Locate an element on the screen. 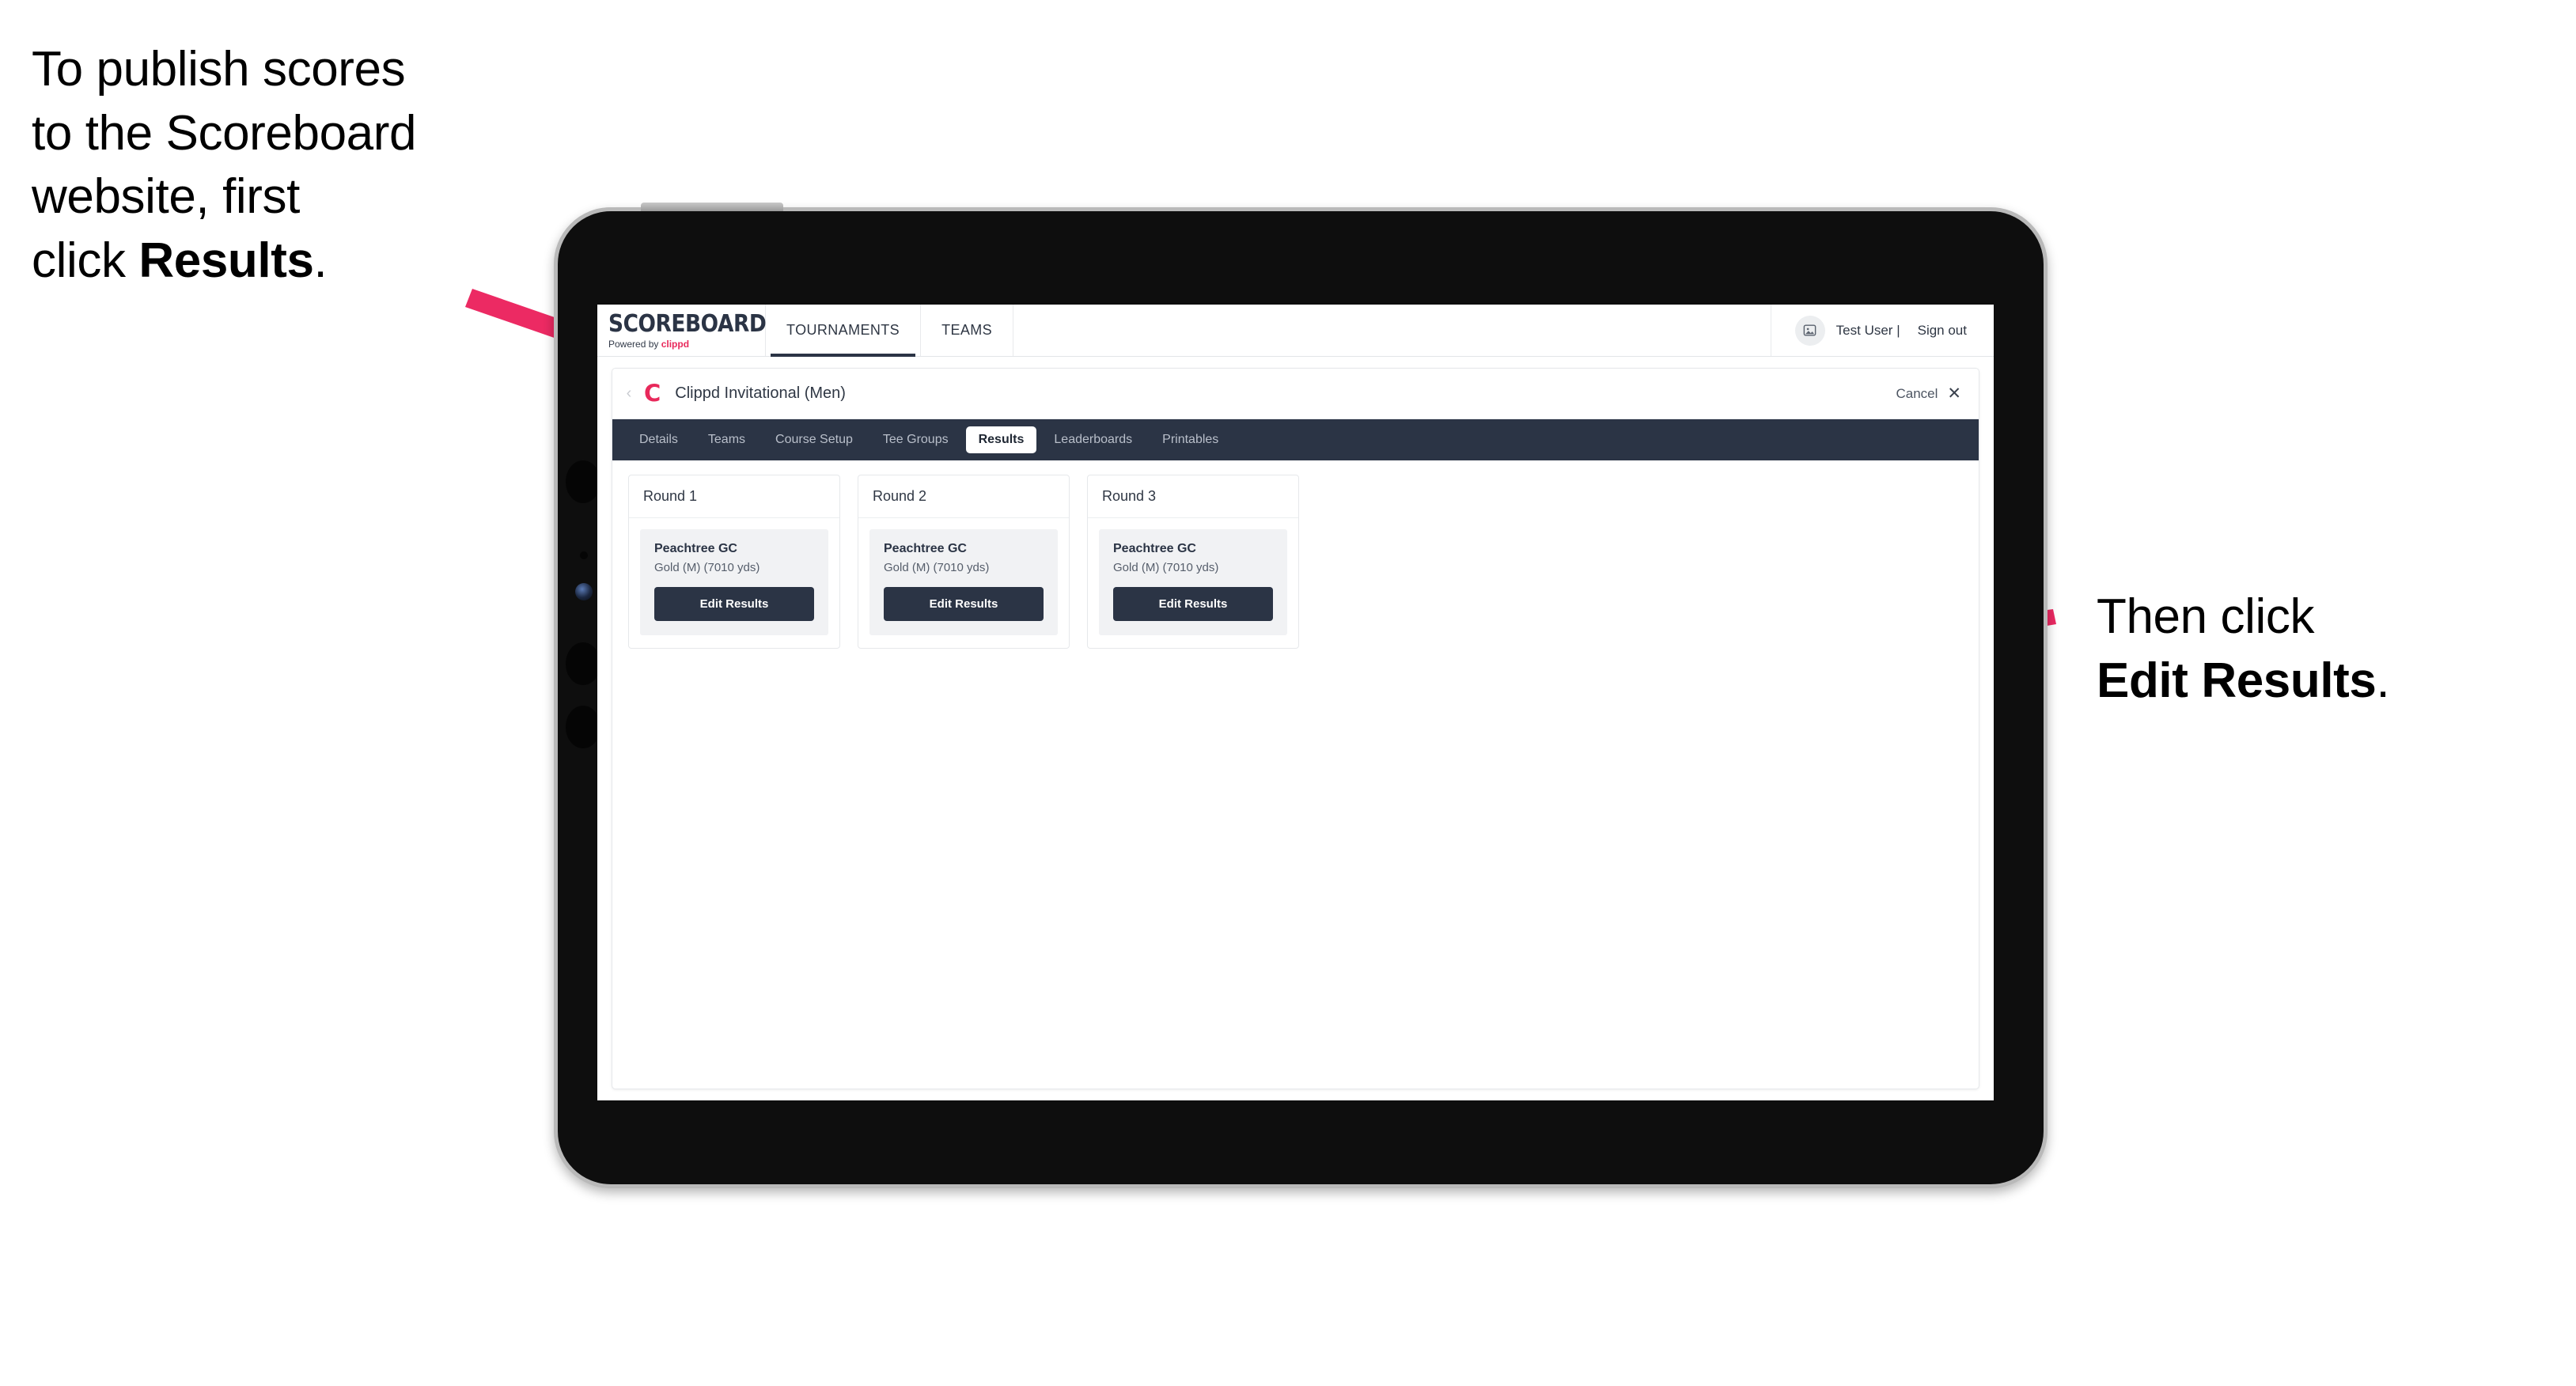 The image size is (2576, 1386). tablet-camera-lens is located at coordinates (584, 592).